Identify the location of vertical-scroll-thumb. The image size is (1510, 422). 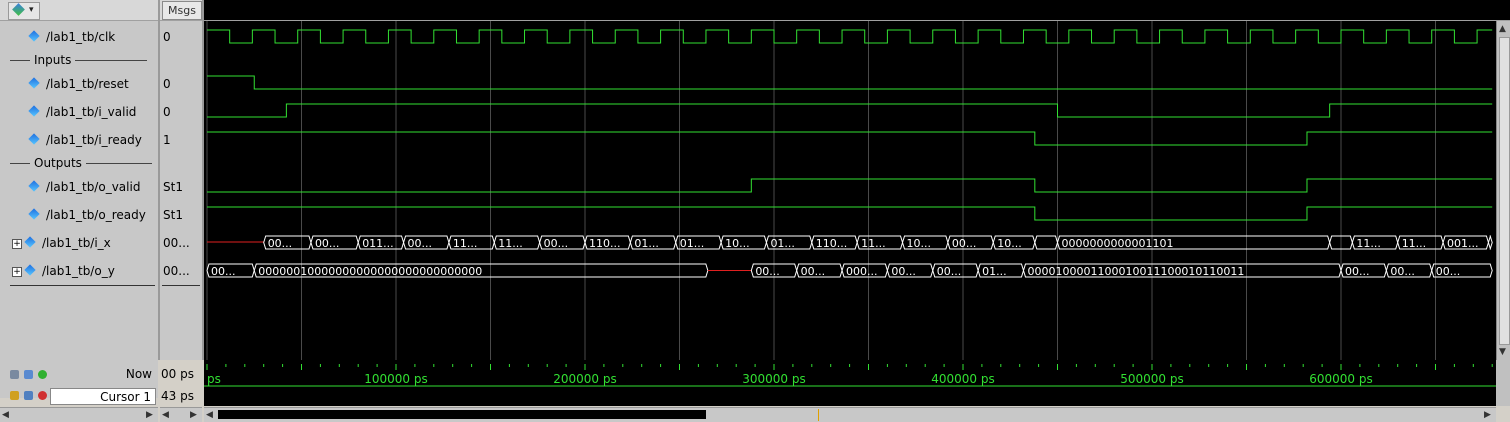
(1504, 191).